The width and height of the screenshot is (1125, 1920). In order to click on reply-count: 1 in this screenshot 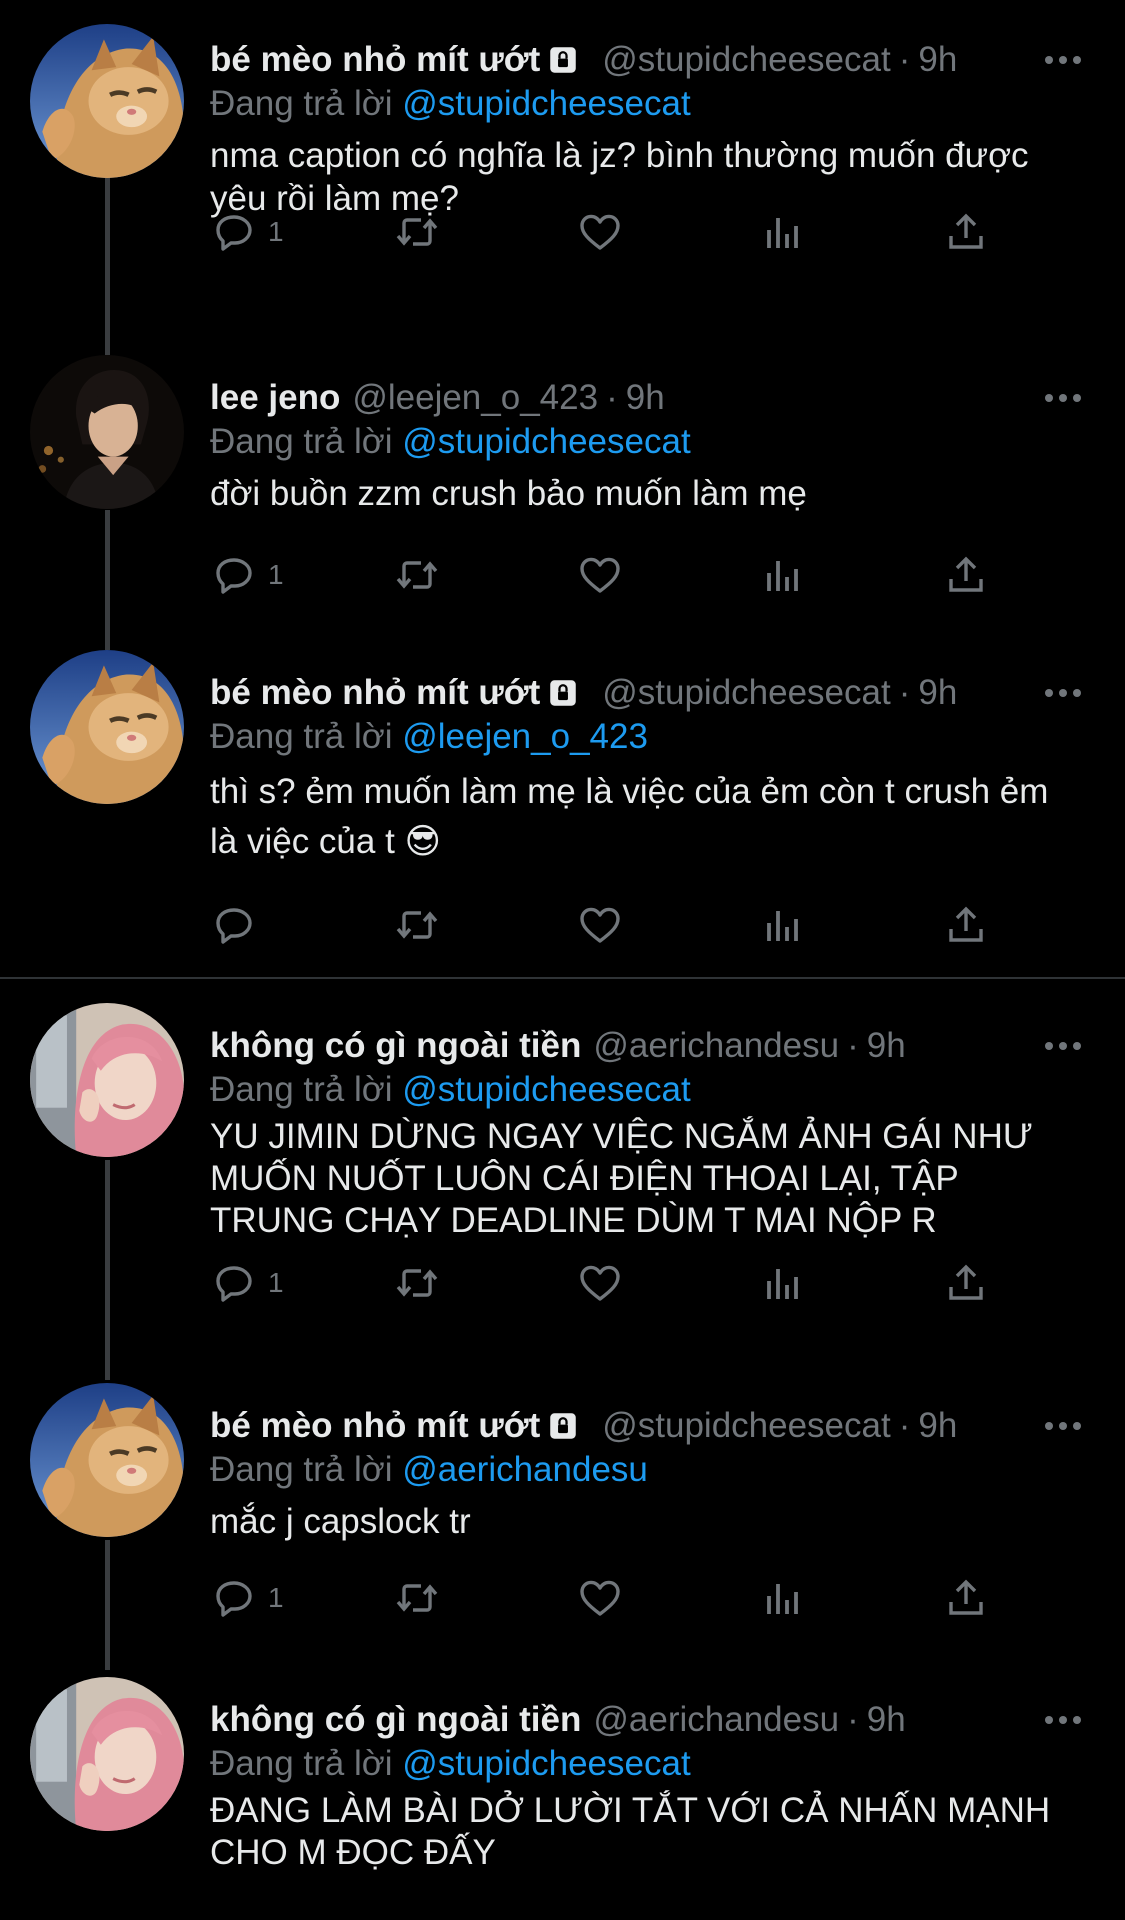, I will do `click(276, 1282)`.